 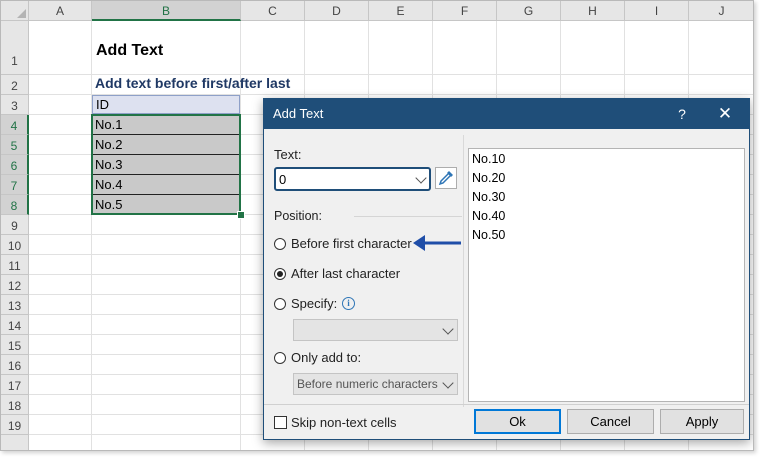 What do you see at coordinates (517, 421) in the screenshot?
I see `ok-button: Ok` at bounding box center [517, 421].